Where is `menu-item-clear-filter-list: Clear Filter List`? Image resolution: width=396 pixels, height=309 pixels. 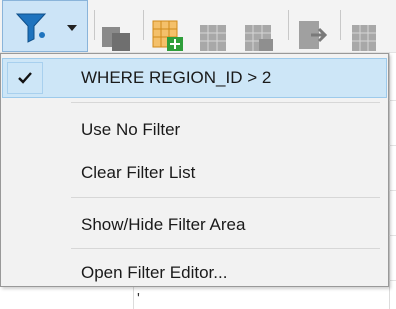 menu-item-clear-filter-list: Clear Filter List is located at coordinates (194, 173).